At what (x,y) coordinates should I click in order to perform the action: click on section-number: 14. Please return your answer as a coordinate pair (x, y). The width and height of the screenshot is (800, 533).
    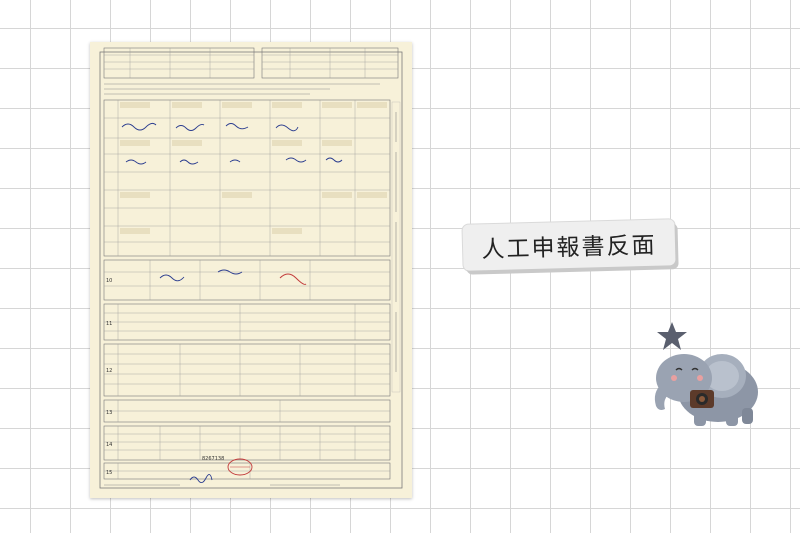
    Looking at the image, I should click on (109, 445).